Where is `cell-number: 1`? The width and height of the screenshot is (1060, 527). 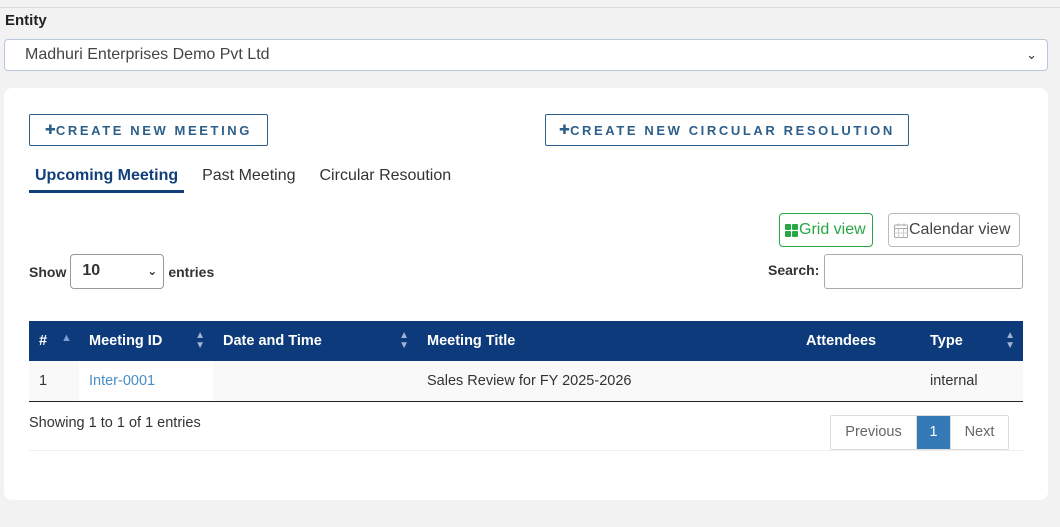 cell-number: 1 is located at coordinates (54, 381).